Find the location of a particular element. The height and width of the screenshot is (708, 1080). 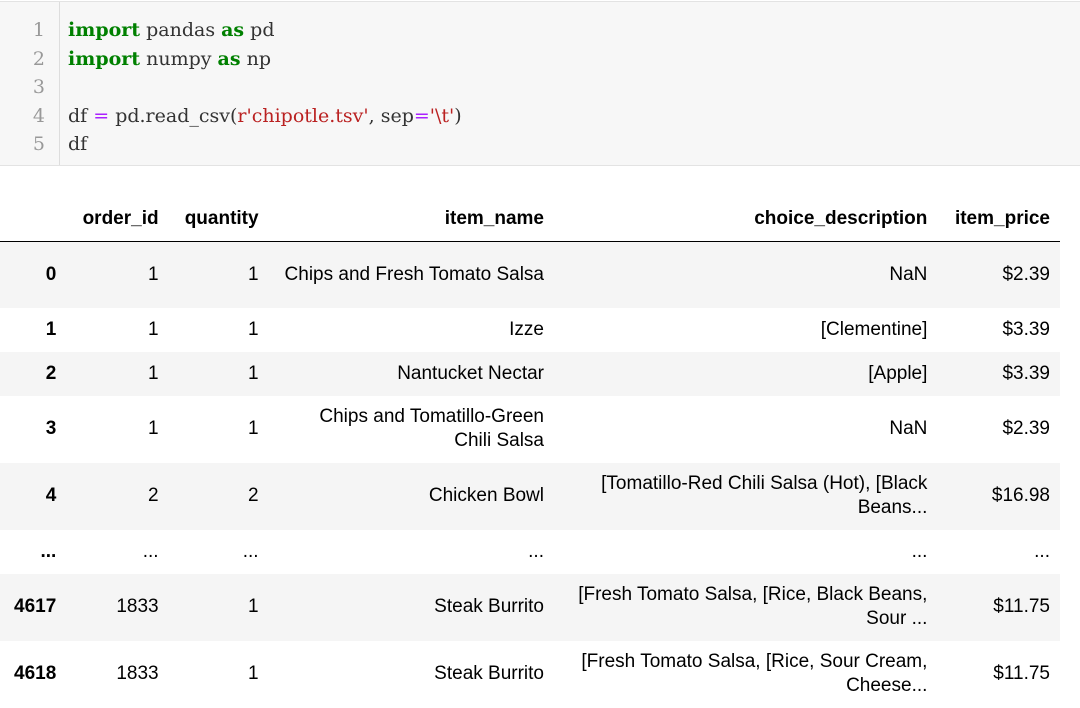

column-header-index is located at coordinates (33, 219).